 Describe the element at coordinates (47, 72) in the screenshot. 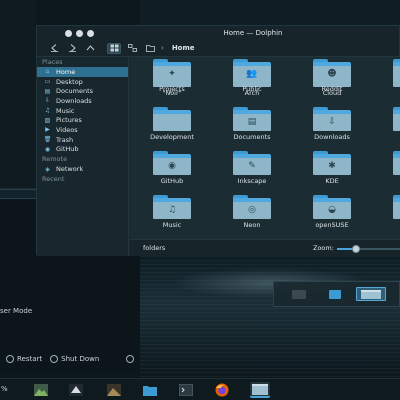

I see `home-icon: ⌂` at that location.